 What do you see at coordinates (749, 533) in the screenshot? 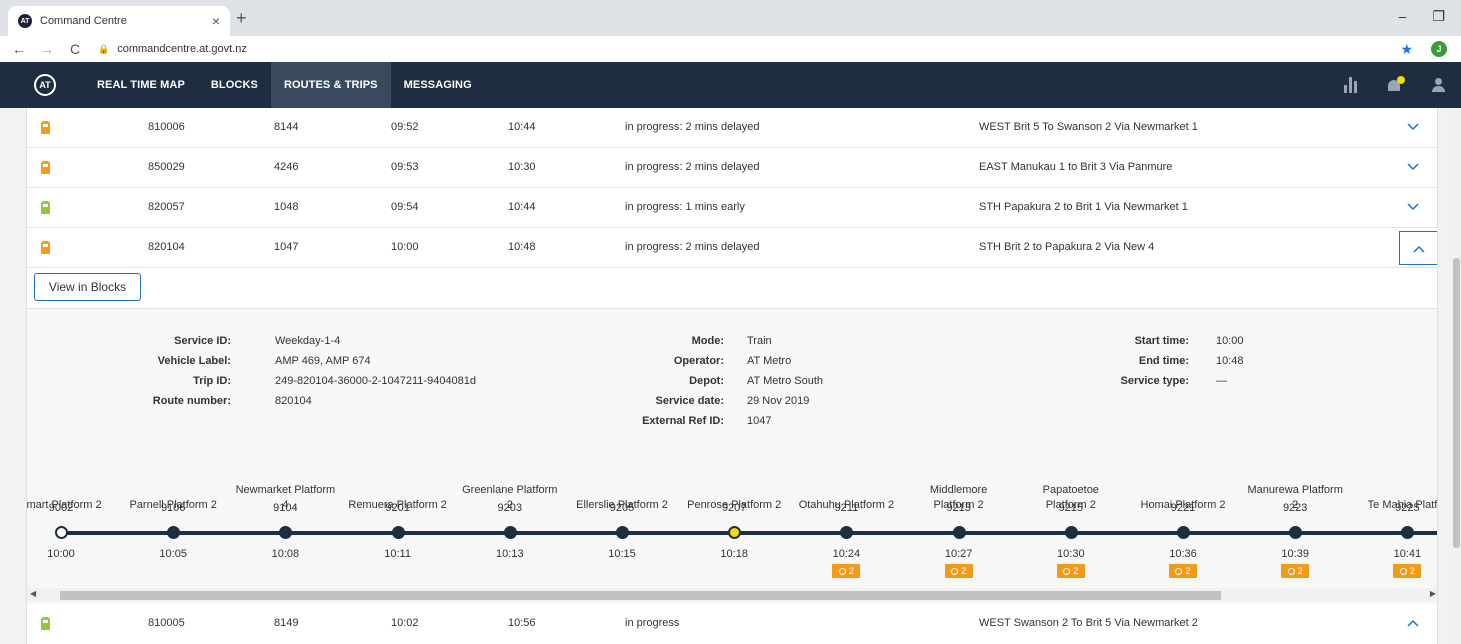
I see `route-progress-line` at bounding box center [749, 533].